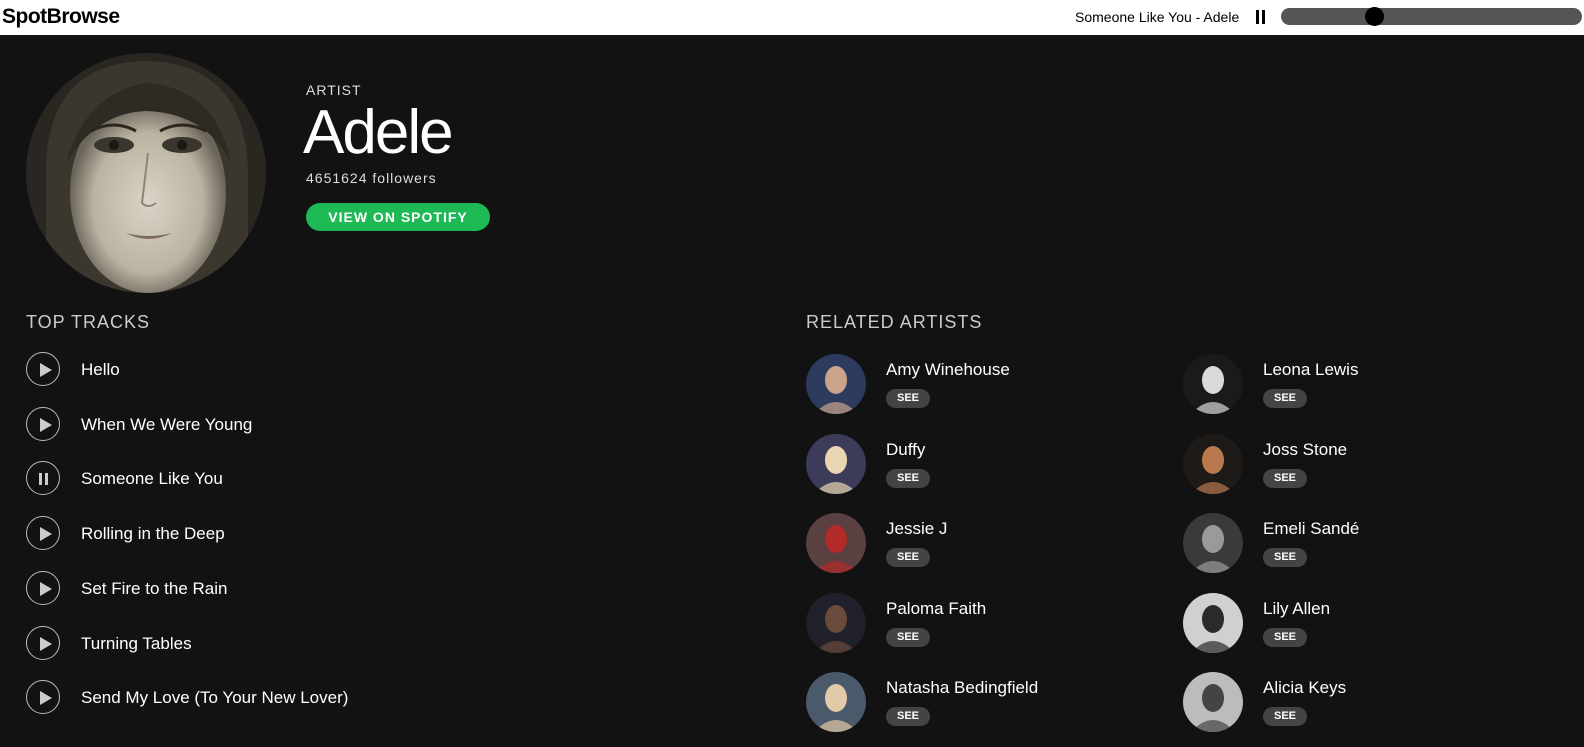 Image resolution: width=1584 pixels, height=747 pixels. What do you see at coordinates (1343, 544) in the screenshot?
I see `related-artist-item: Emeli Sandé SEE` at bounding box center [1343, 544].